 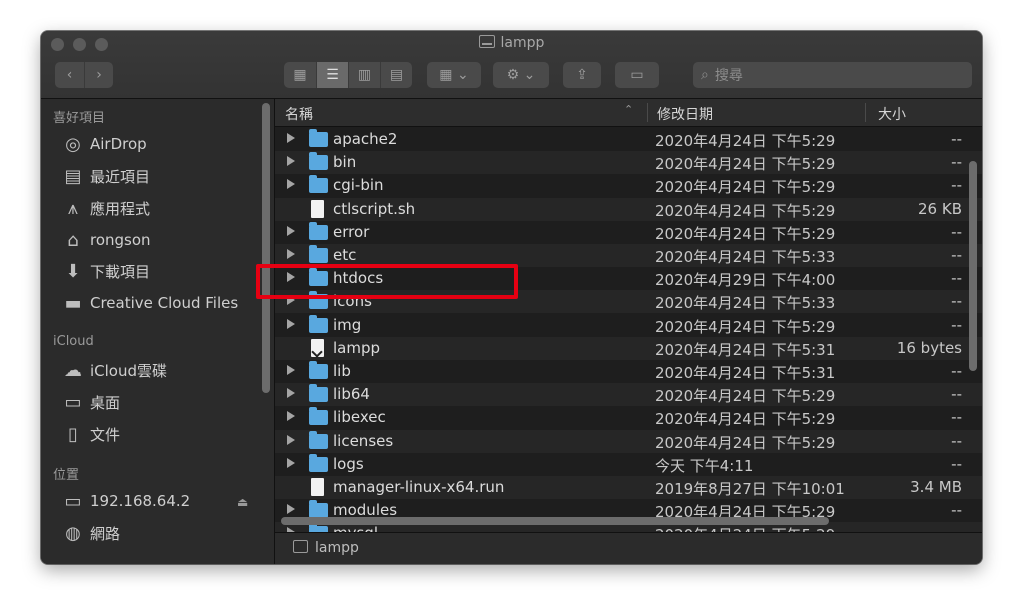 What do you see at coordinates (73, 370) in the screenshot?
I see `cloud-icon: ☁` at bounding box center [73, 370].